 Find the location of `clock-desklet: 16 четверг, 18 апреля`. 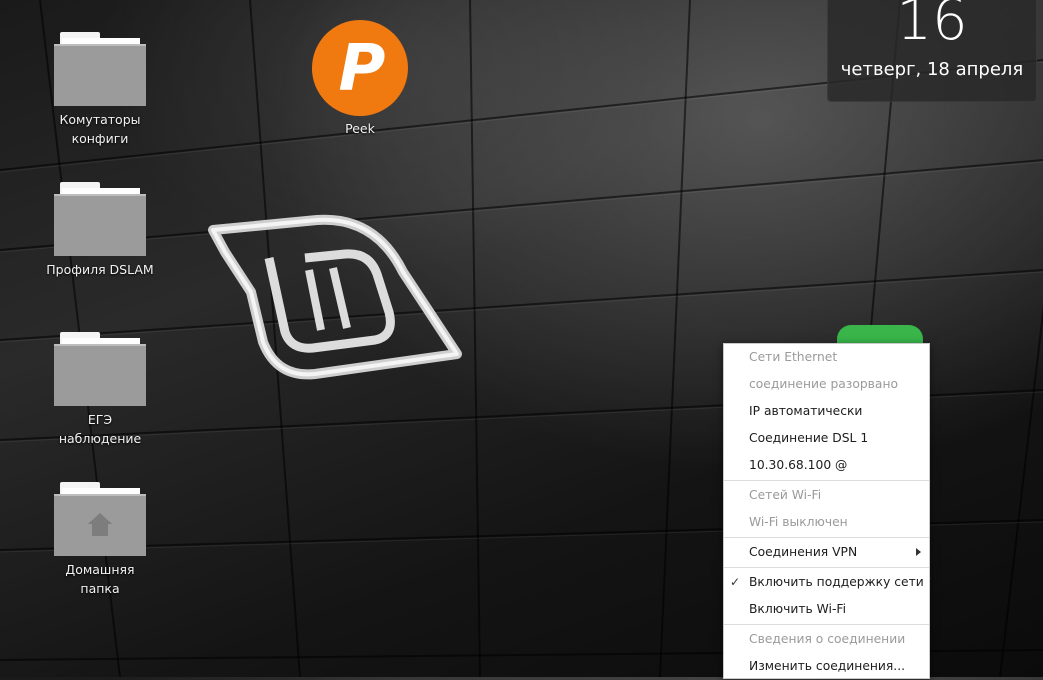

clock-desklet: 16 четверг, 18 апреля is located at coordinates (932, 51).